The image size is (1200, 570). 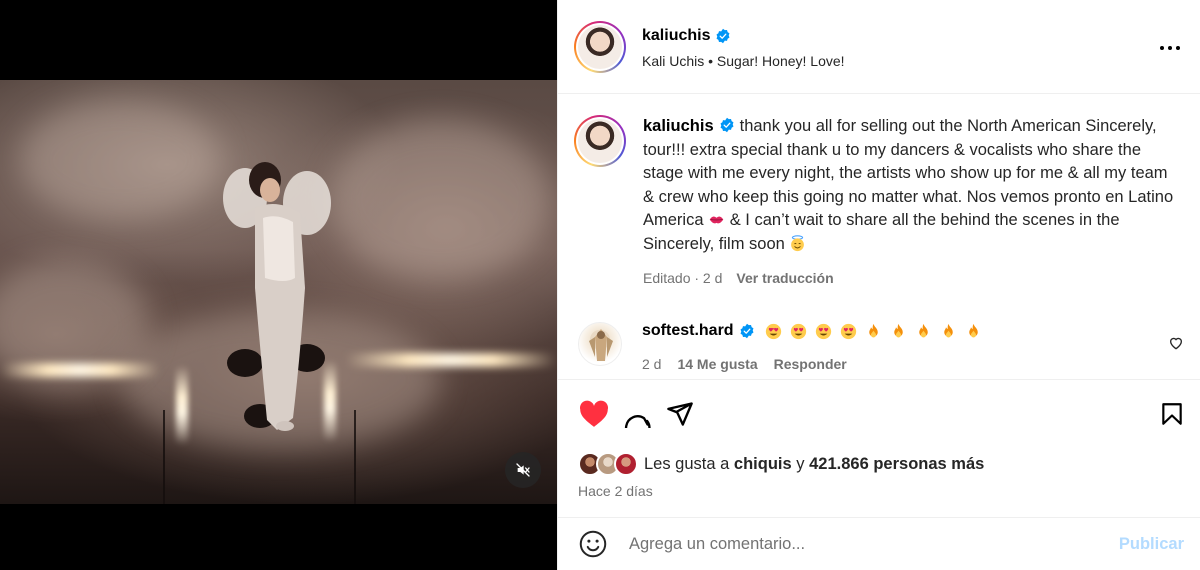 What do you see at coordinates (810, 364) in the screenshot?
I see `reply-button: Responder` at bounding box center [810, 364].